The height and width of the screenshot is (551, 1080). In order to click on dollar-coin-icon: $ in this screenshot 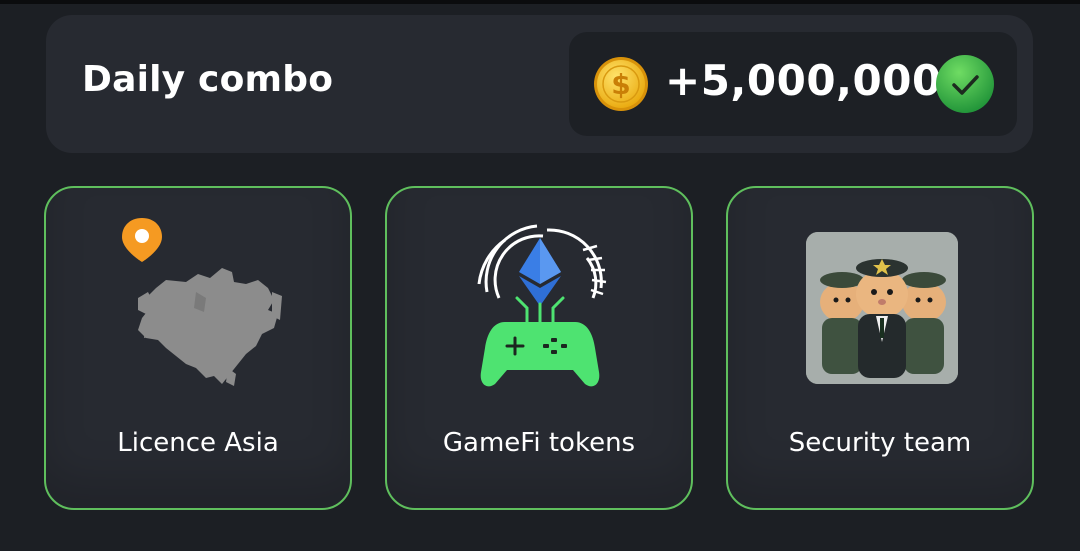, I will do `click(621, 84)`.